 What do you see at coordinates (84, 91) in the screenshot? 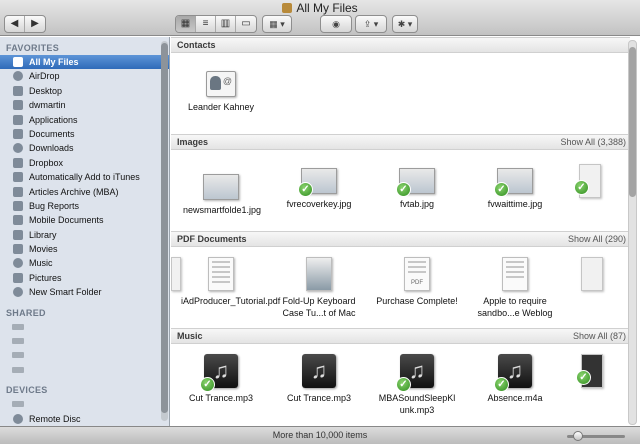
I see `sidebar-item-desktop: Desktop` at bounding box center [84, 91].